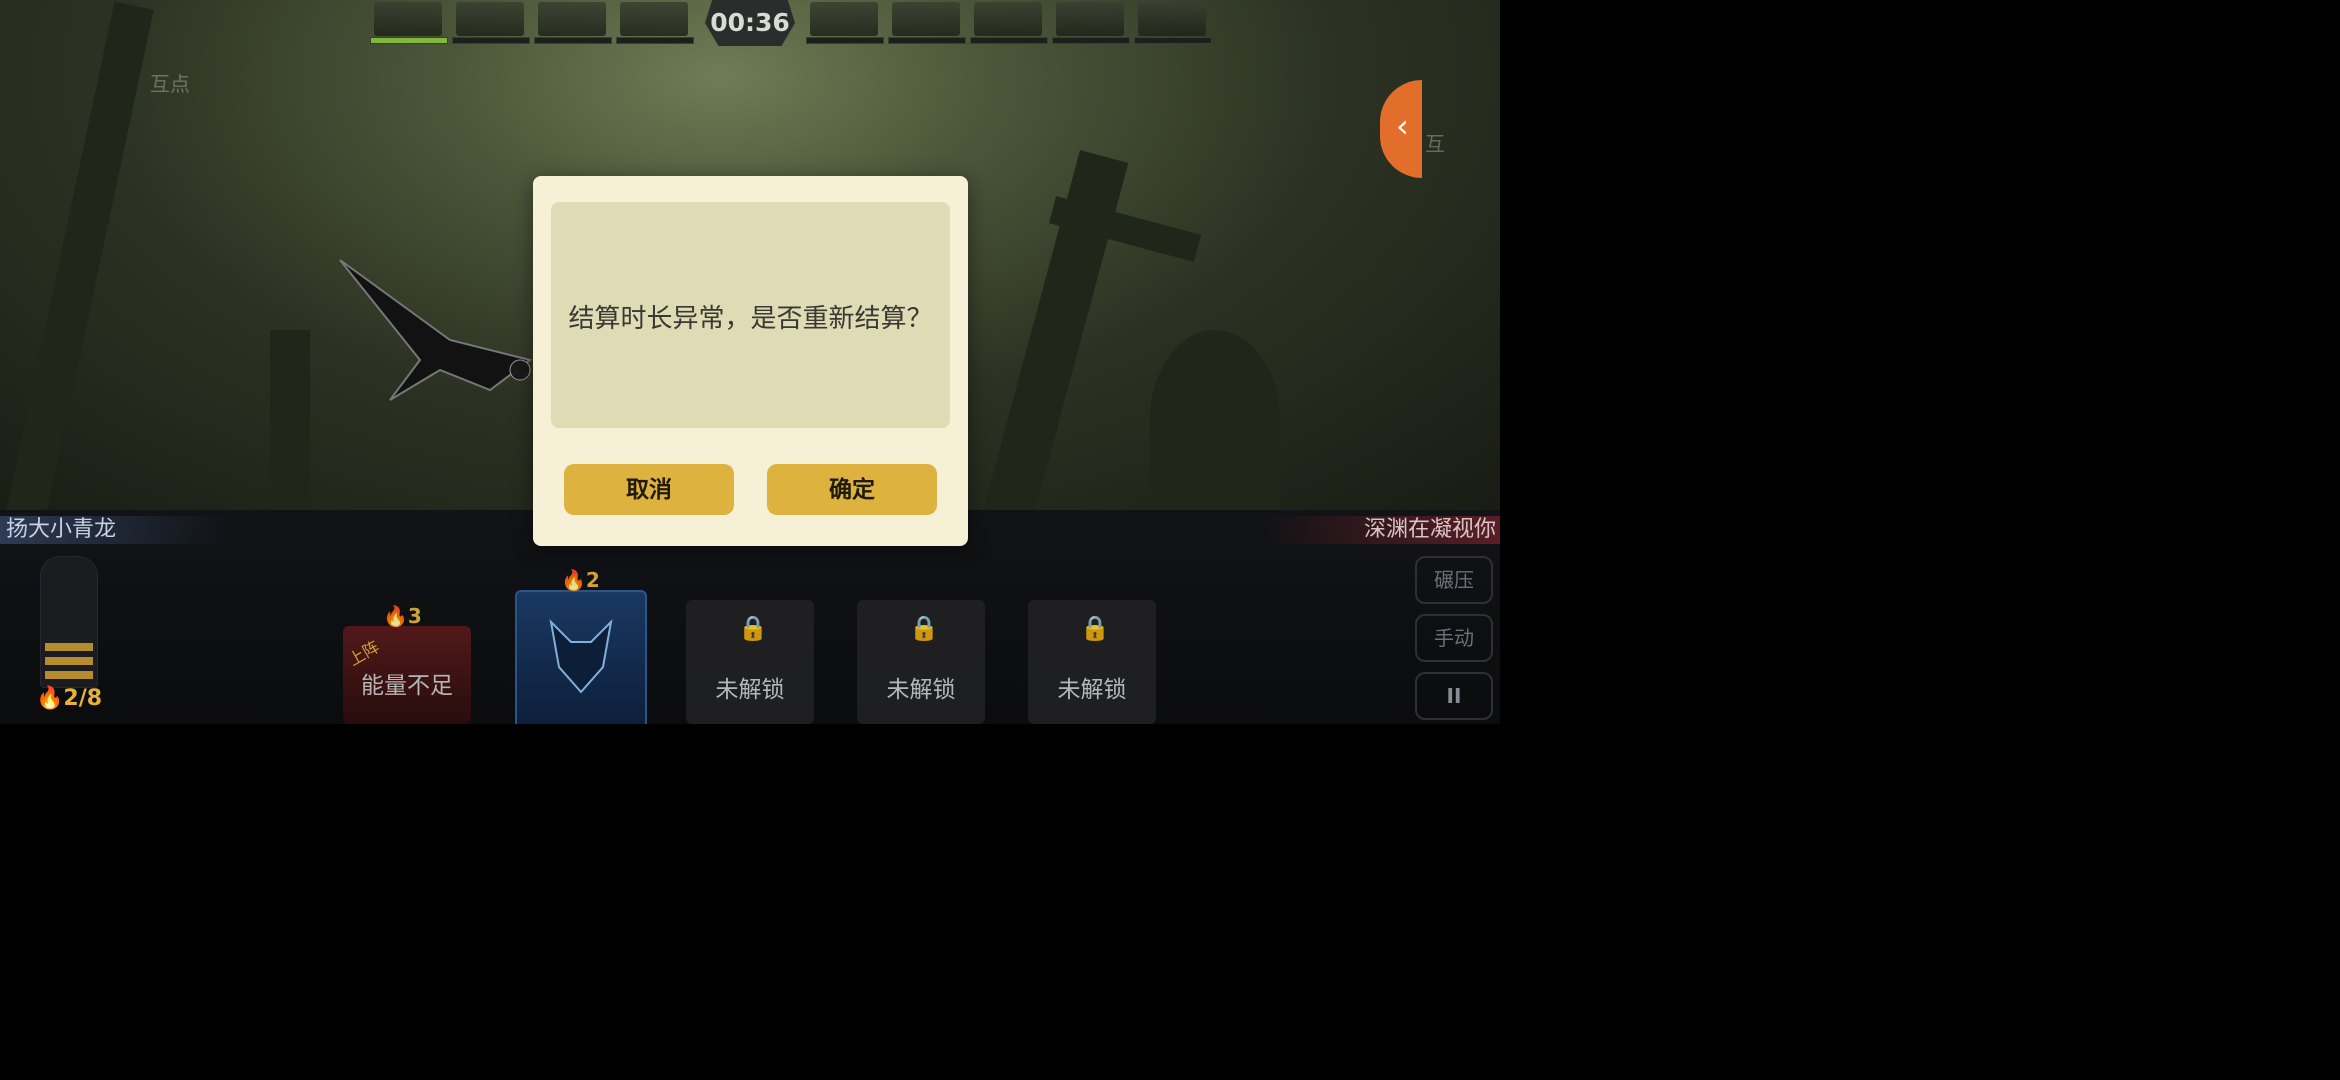 Image resolution: width=2340 pixels, height=1080 pixels. I want to click on card-cost: 🔥2, so click(580, 580).